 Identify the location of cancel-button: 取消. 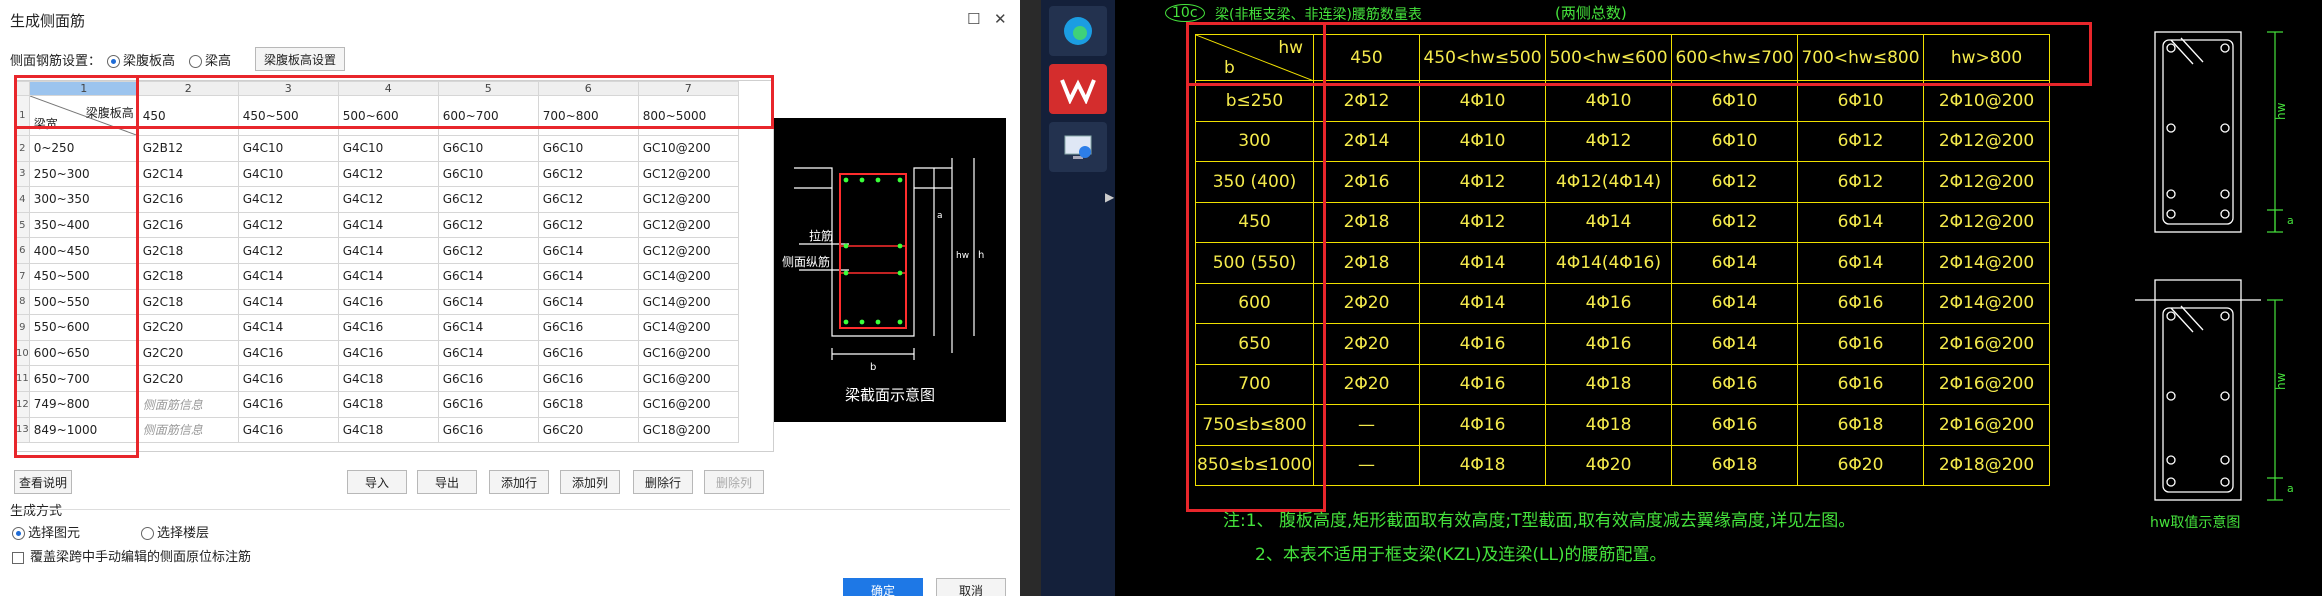
(971, 587).